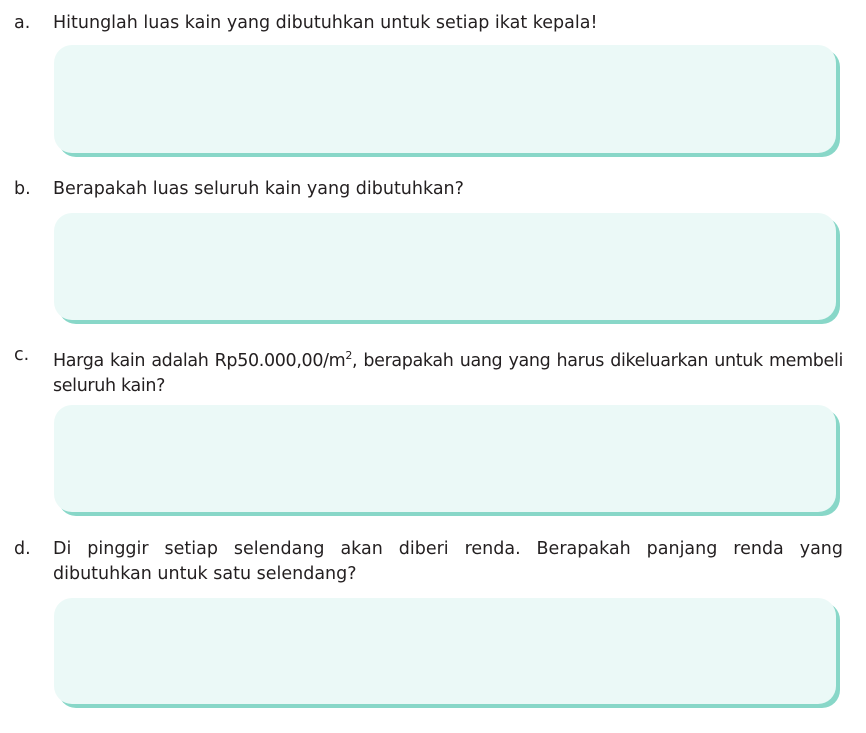 Image resolution: width=866 pixels, height=733 pixels. Describe the element at coordinates (445, 99) in the screenshot. I see `answer-box-a` at that location.